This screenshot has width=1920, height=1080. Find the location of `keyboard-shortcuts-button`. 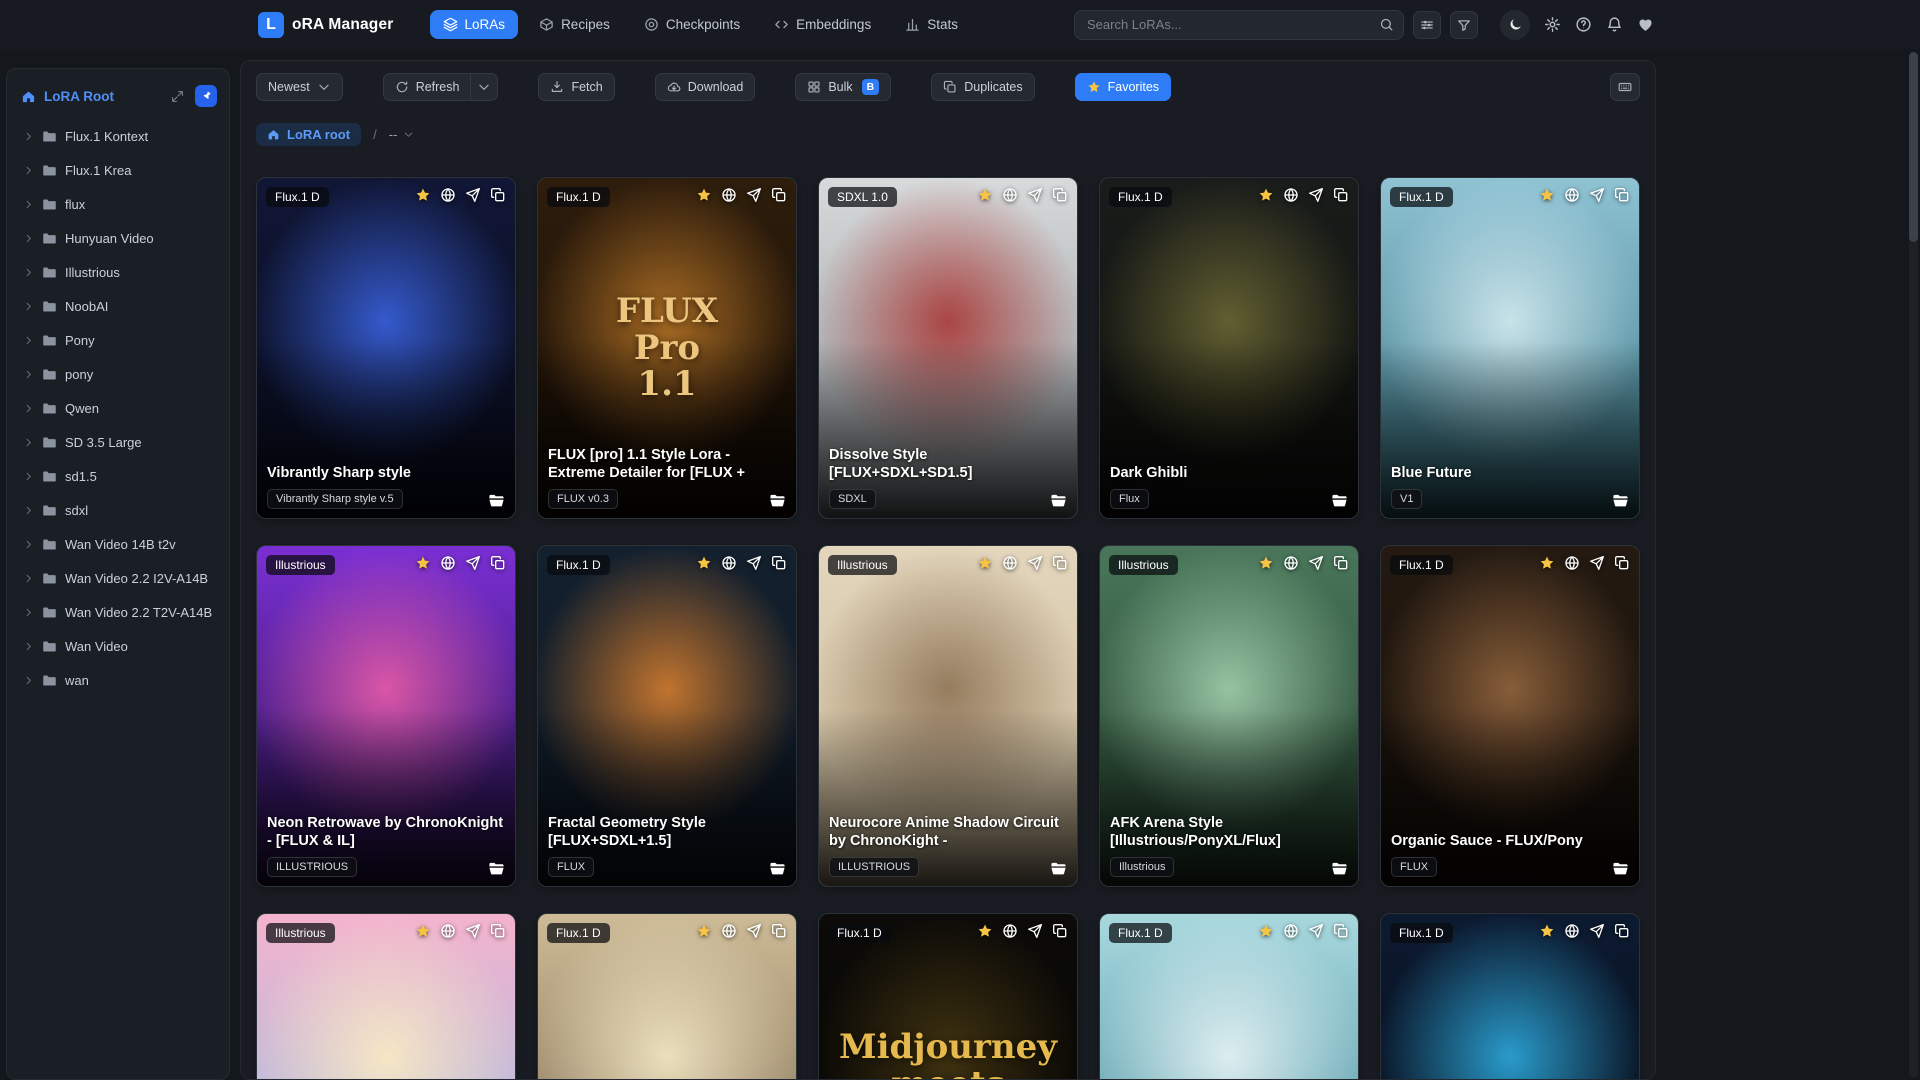

keyboard-shortcuts-button is located at coordinates (1625, 87).